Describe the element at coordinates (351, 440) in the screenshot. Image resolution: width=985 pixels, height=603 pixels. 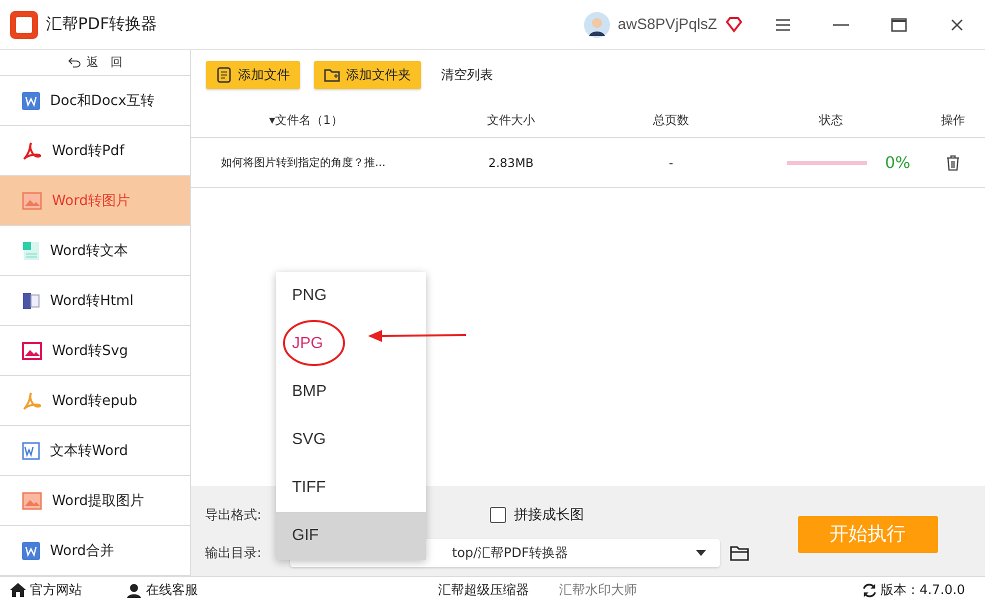
I see `format-option: SVG` at that location.